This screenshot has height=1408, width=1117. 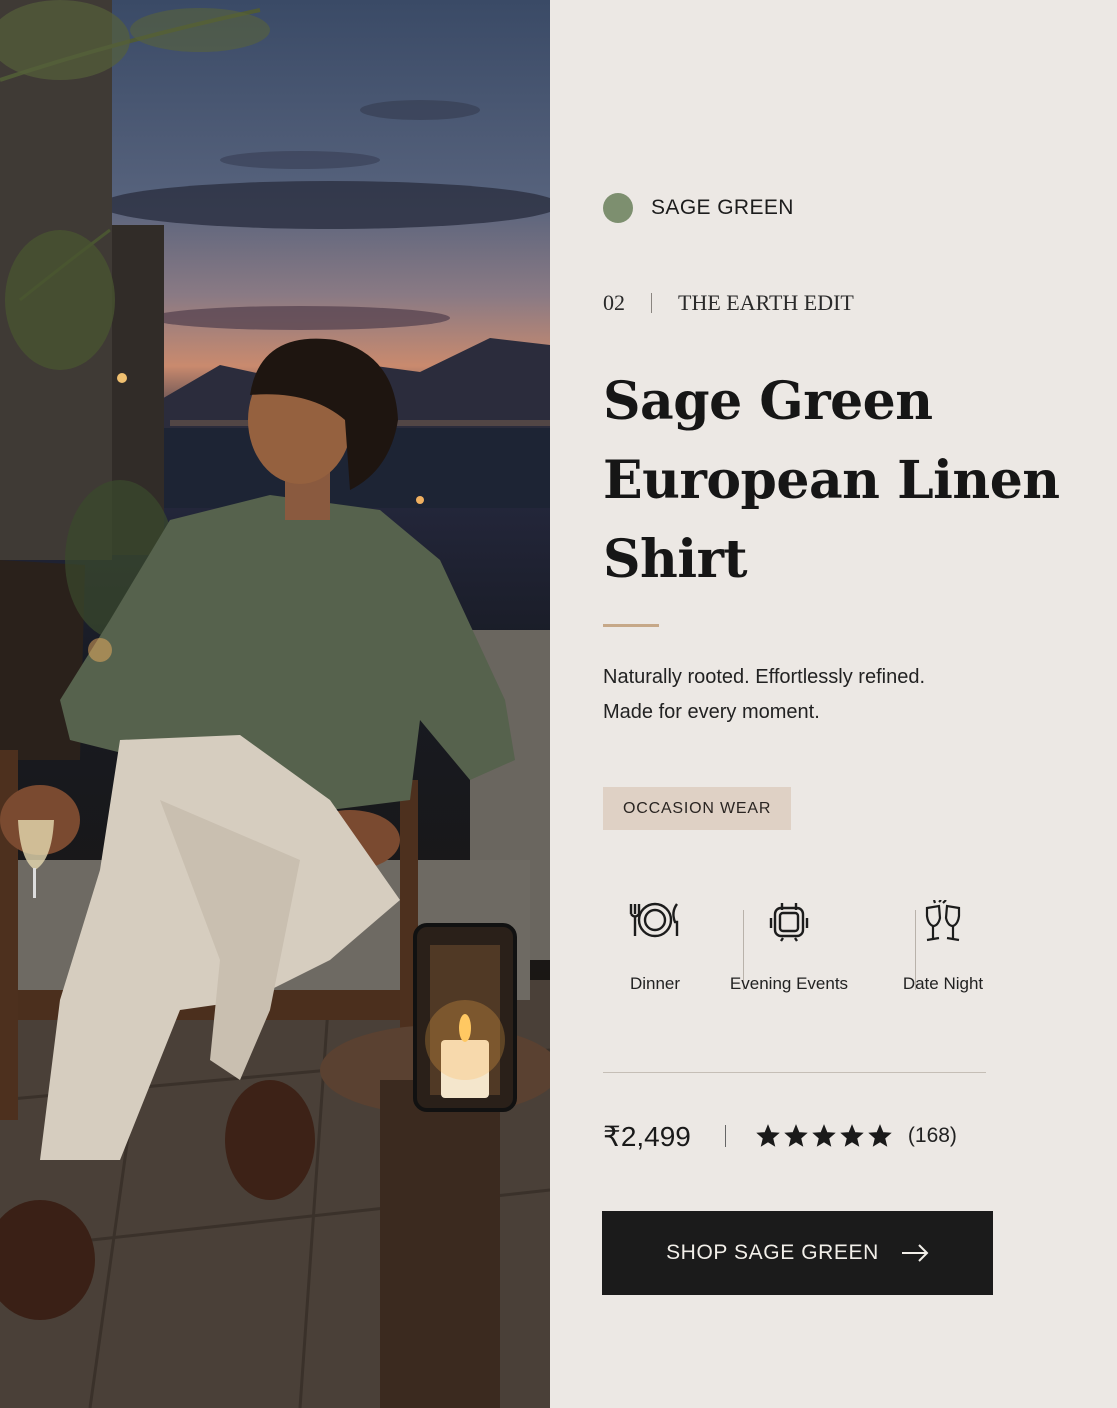 What do you see at coordinates (772, 1252) in the screenshot?
I see `shop-button-label: SHOP SAGE GREEN` at bounding box center [772, 1252].